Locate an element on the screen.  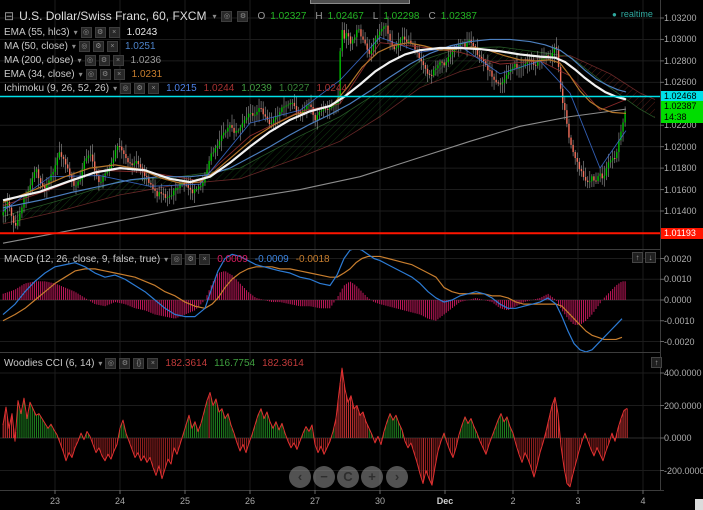
ichimoku-gear-button: ⚙ is located at coordinates (140, 88).